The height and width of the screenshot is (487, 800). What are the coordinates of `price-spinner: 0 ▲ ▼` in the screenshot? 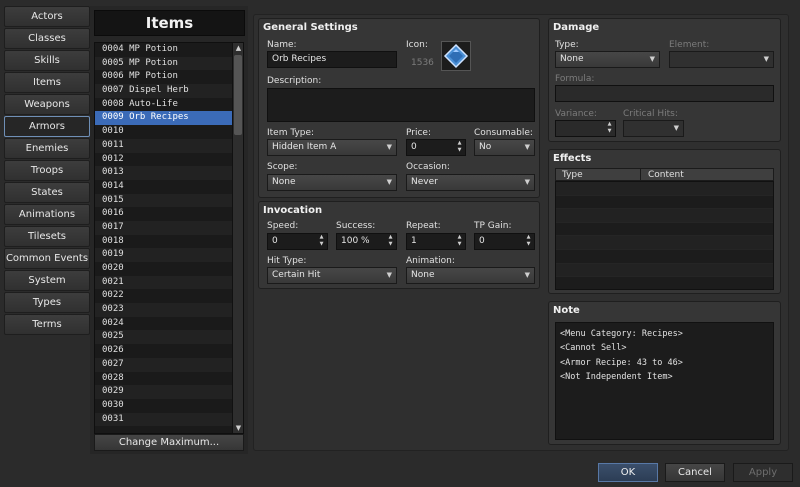 It's located at (436, 147).